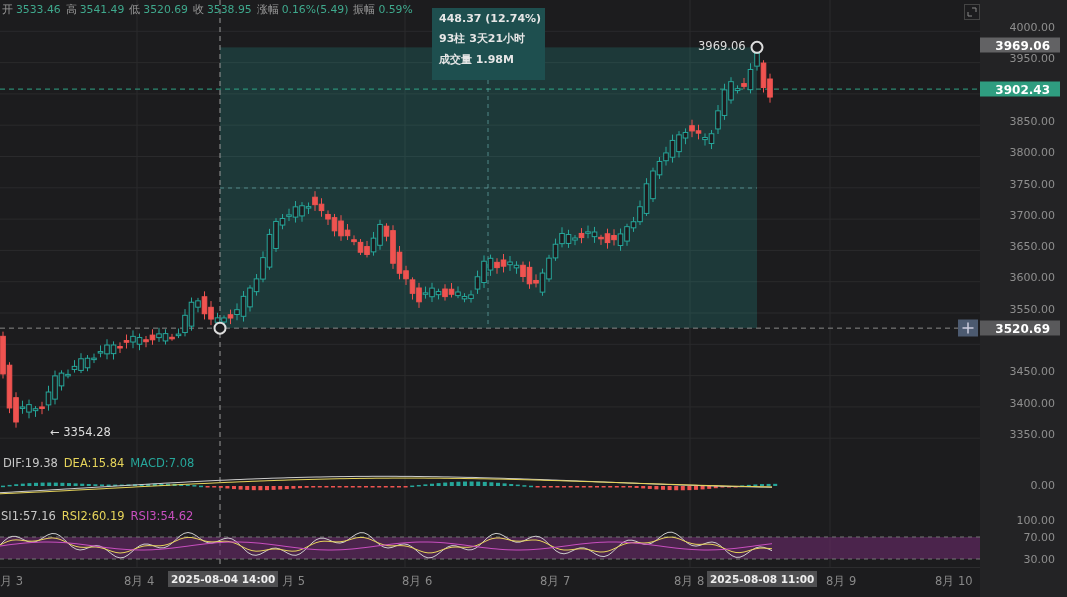 This screenshot has width=1067, height=597. Describe the element at coordinates (417, 581) in the screenshot. I see `time-label: 8月 6` at that location.